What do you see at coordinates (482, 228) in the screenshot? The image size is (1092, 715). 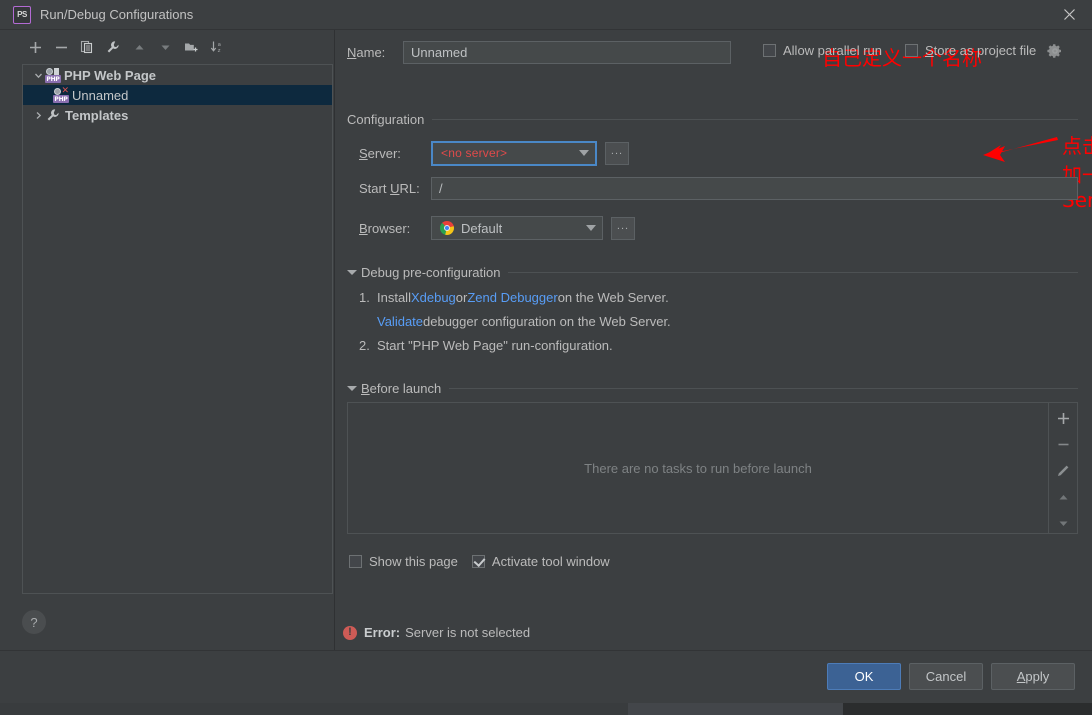 I see `browser-dropdown-value: Default` at bounding box center [482, 228].